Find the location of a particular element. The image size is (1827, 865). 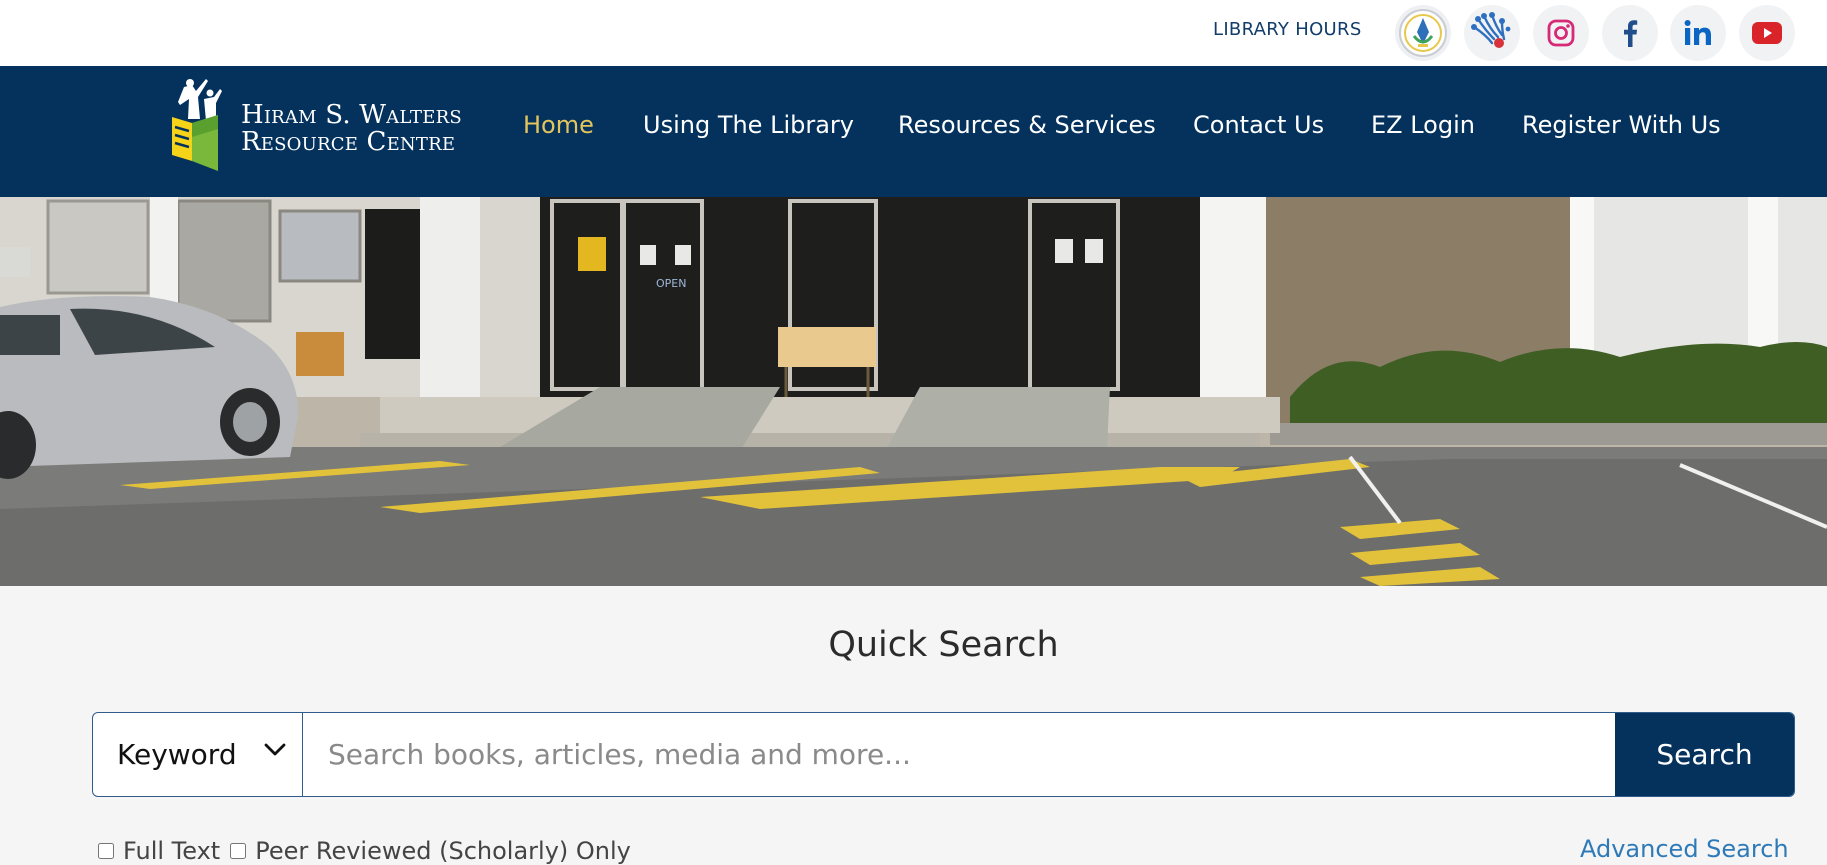

nav-register-with-us: Register With Us is located at coordinates (1621, 125).